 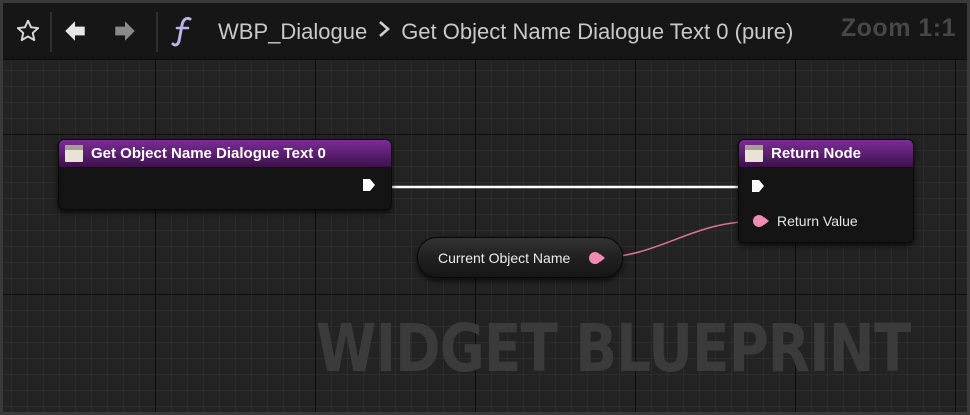 I want to click on exec-input-pin, so click(x=758, y=186).